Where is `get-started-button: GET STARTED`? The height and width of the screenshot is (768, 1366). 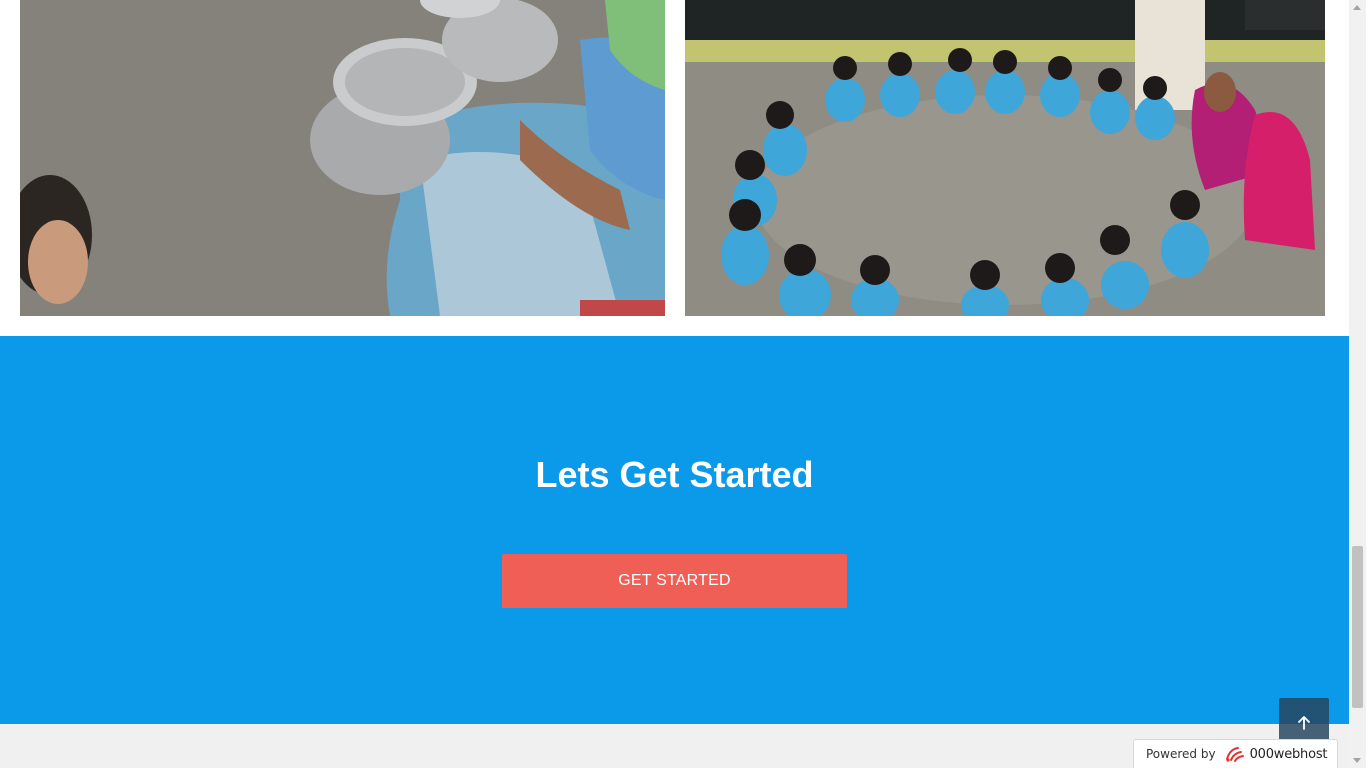
get-started-button: GET STARTED is located at coordinates (674, 581).